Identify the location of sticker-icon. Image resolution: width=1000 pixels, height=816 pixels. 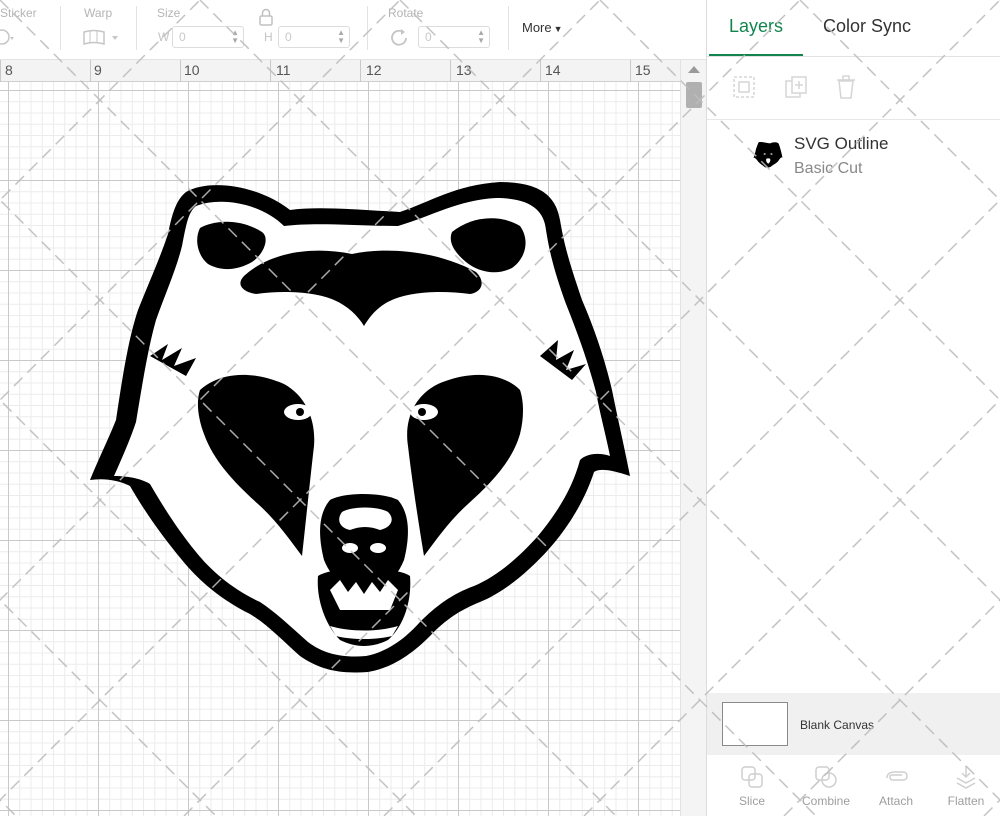
(9, 37).